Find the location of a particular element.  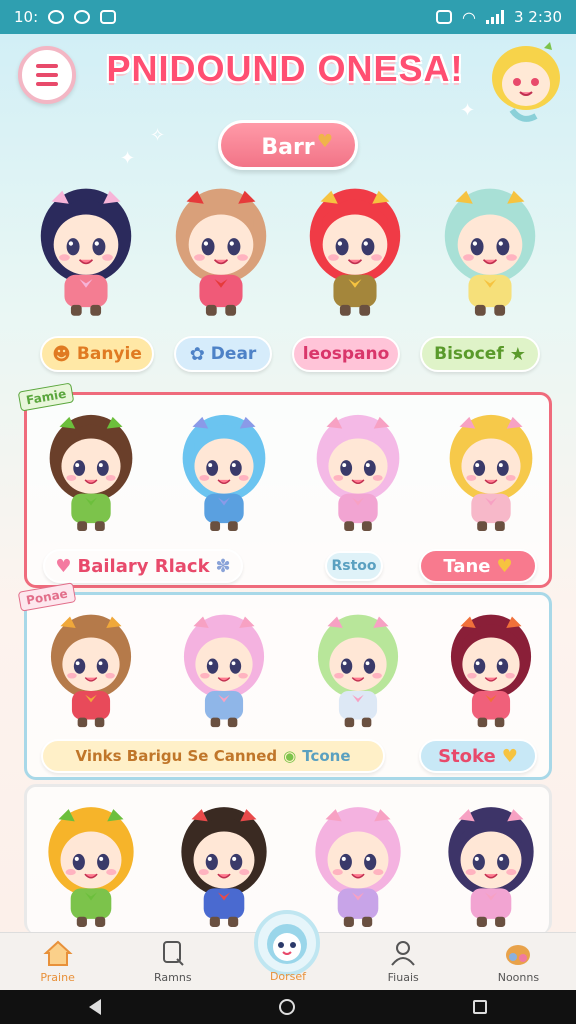

home-circle-icon is located at coordinates (287, 1007).